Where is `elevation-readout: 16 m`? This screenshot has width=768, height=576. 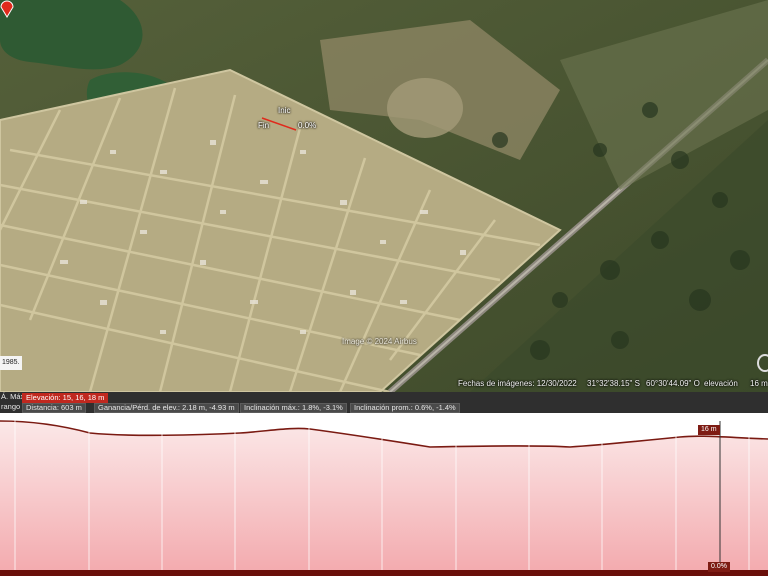 elevation-readout: 16 m is located at coordinates (759, 383).